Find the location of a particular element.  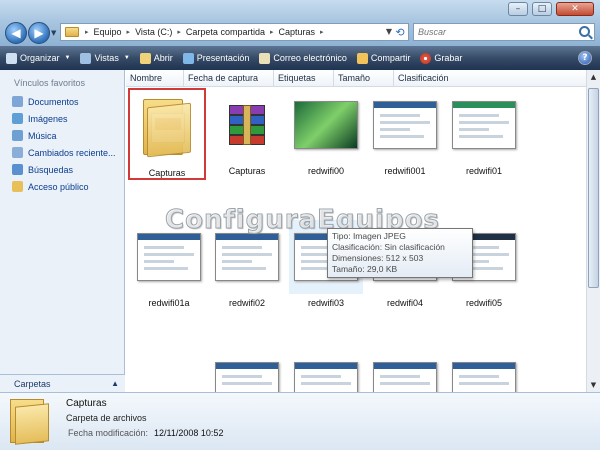

pictures-icon is located at coordinates (17, 118).